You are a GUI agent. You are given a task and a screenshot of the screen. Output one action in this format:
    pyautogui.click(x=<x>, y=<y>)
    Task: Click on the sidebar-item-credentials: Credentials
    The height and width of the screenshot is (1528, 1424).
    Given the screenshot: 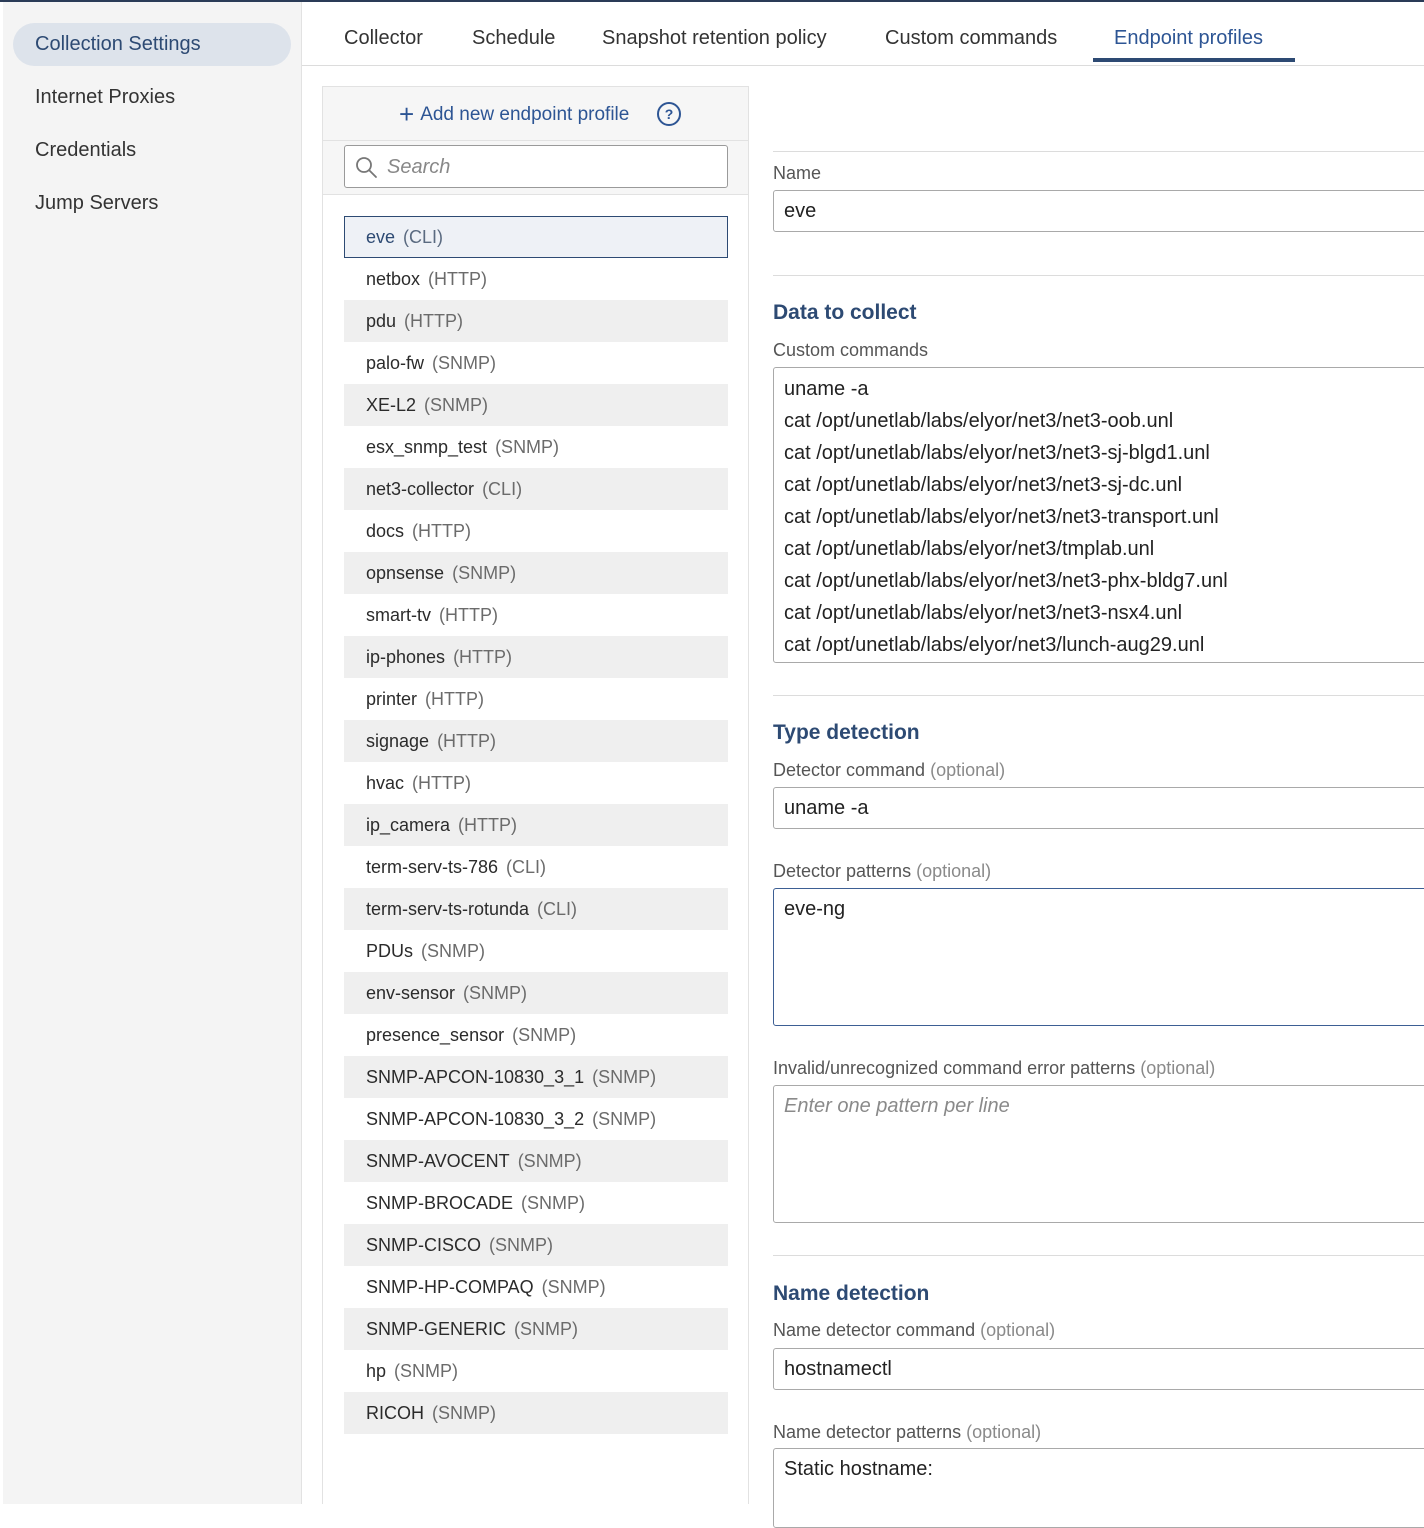 What is the action you would take?
    pyautogui.click(x=152, y=150)
    